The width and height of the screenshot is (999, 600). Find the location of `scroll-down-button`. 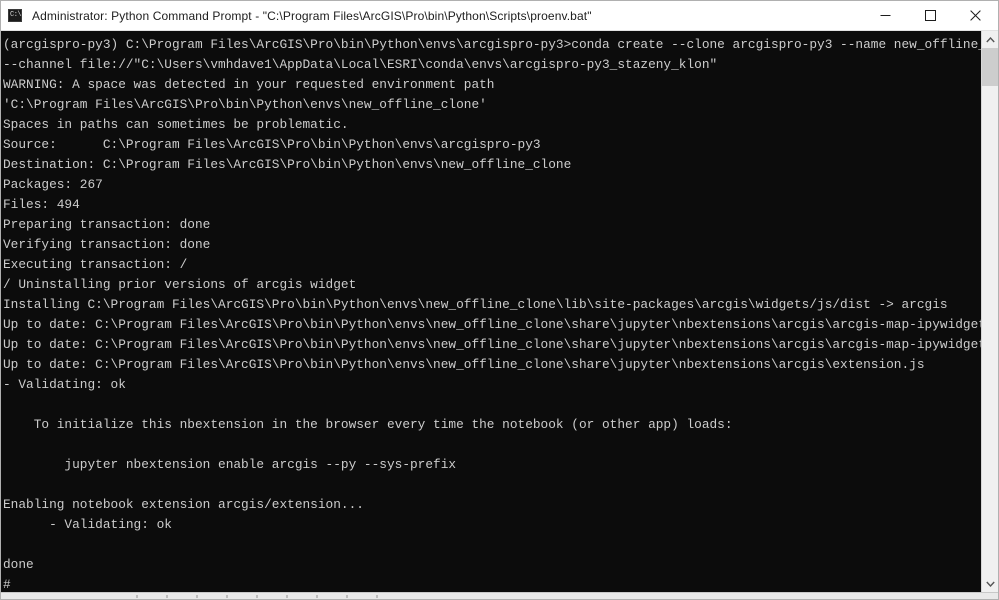

scroll-down-button is located at coordinates (990, 583).